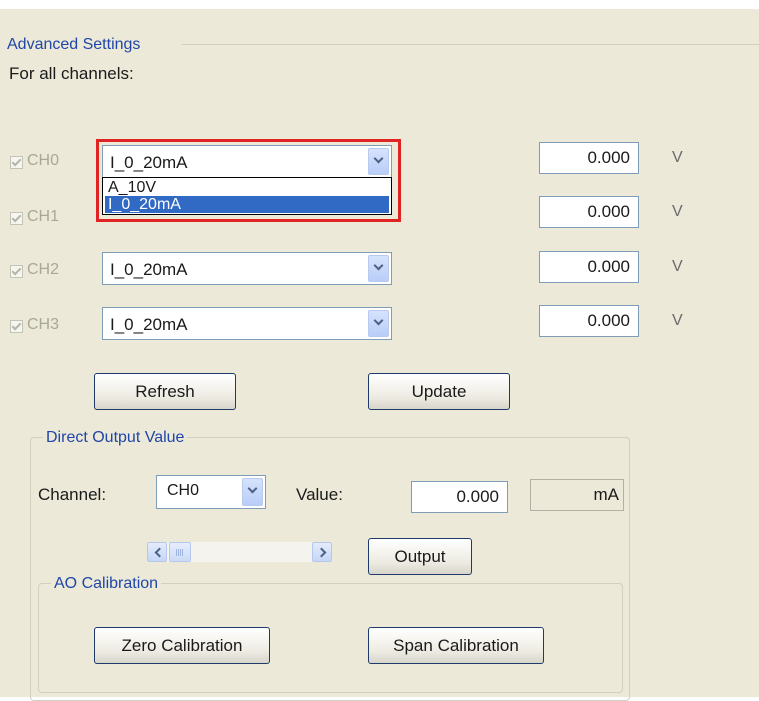 The width and height of the screenshot is (759, 701). What do you see at coordinates (439, 391) in the screenshot?
I see `update-button: Update` at bounding box center [439, 391].